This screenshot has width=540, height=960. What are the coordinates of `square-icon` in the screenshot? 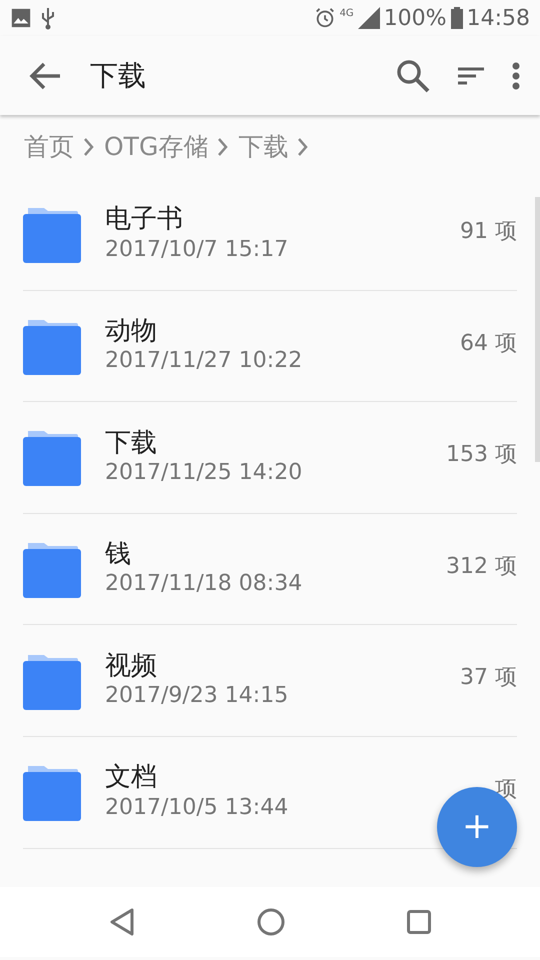 It's located at (419, 922).